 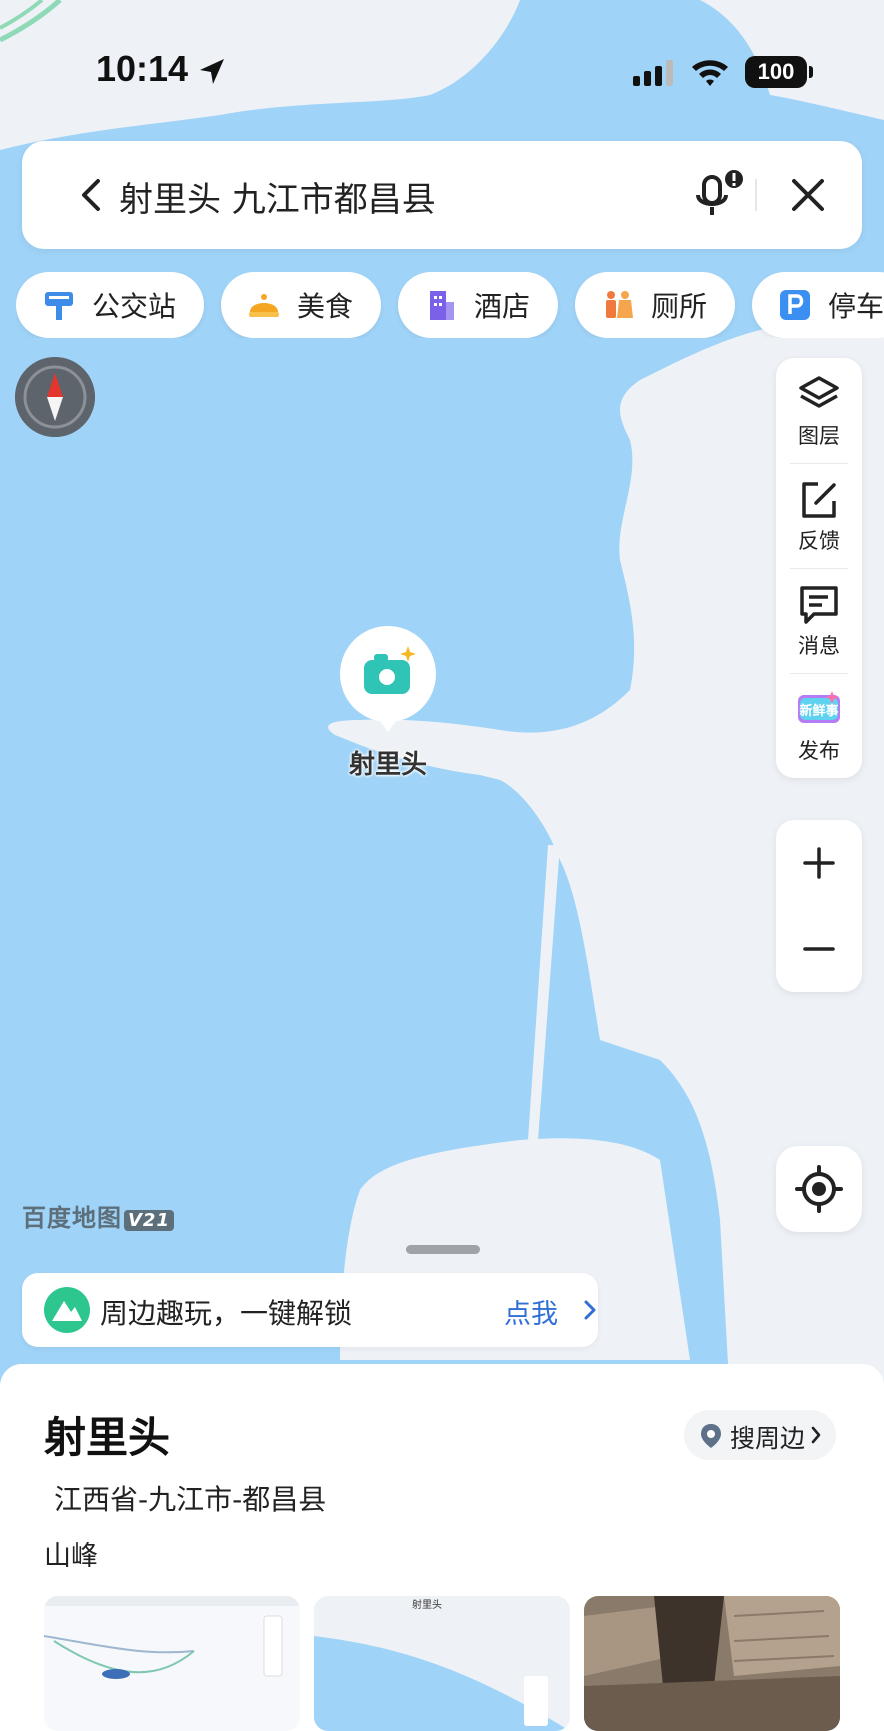 I want to click on map-tools-panel: 图层 反馈 消息 新鲜事 发布, so click(x=819, y=568).